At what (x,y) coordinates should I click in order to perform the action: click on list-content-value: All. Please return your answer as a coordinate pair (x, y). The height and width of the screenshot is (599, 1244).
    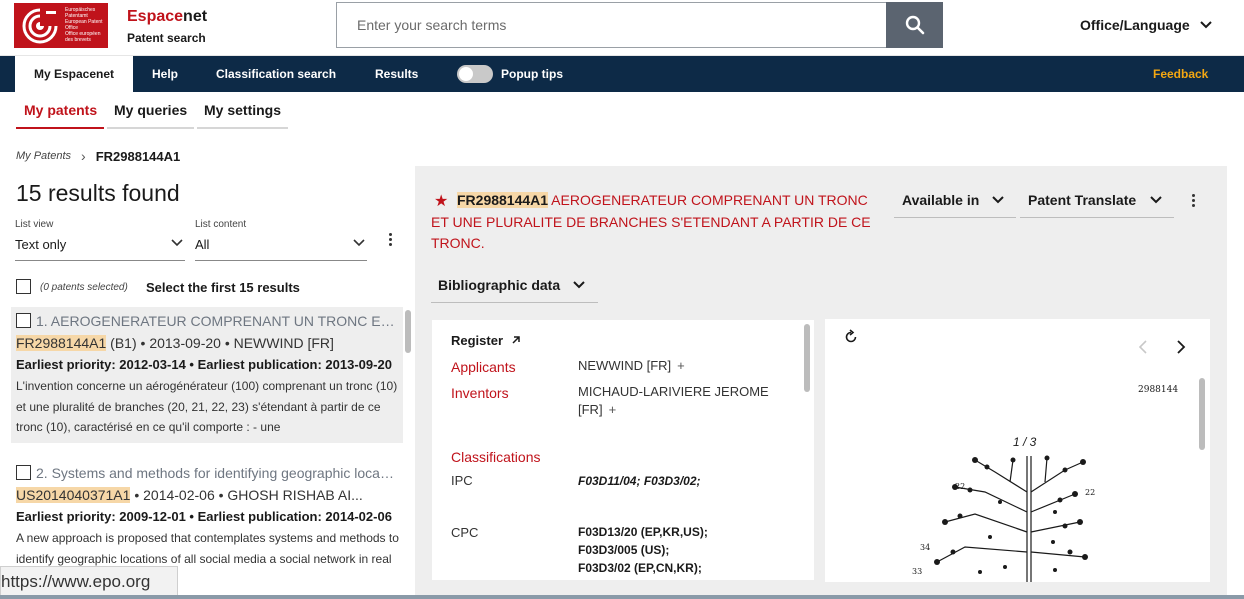
    Looking at the image, I should click on (202, 244).